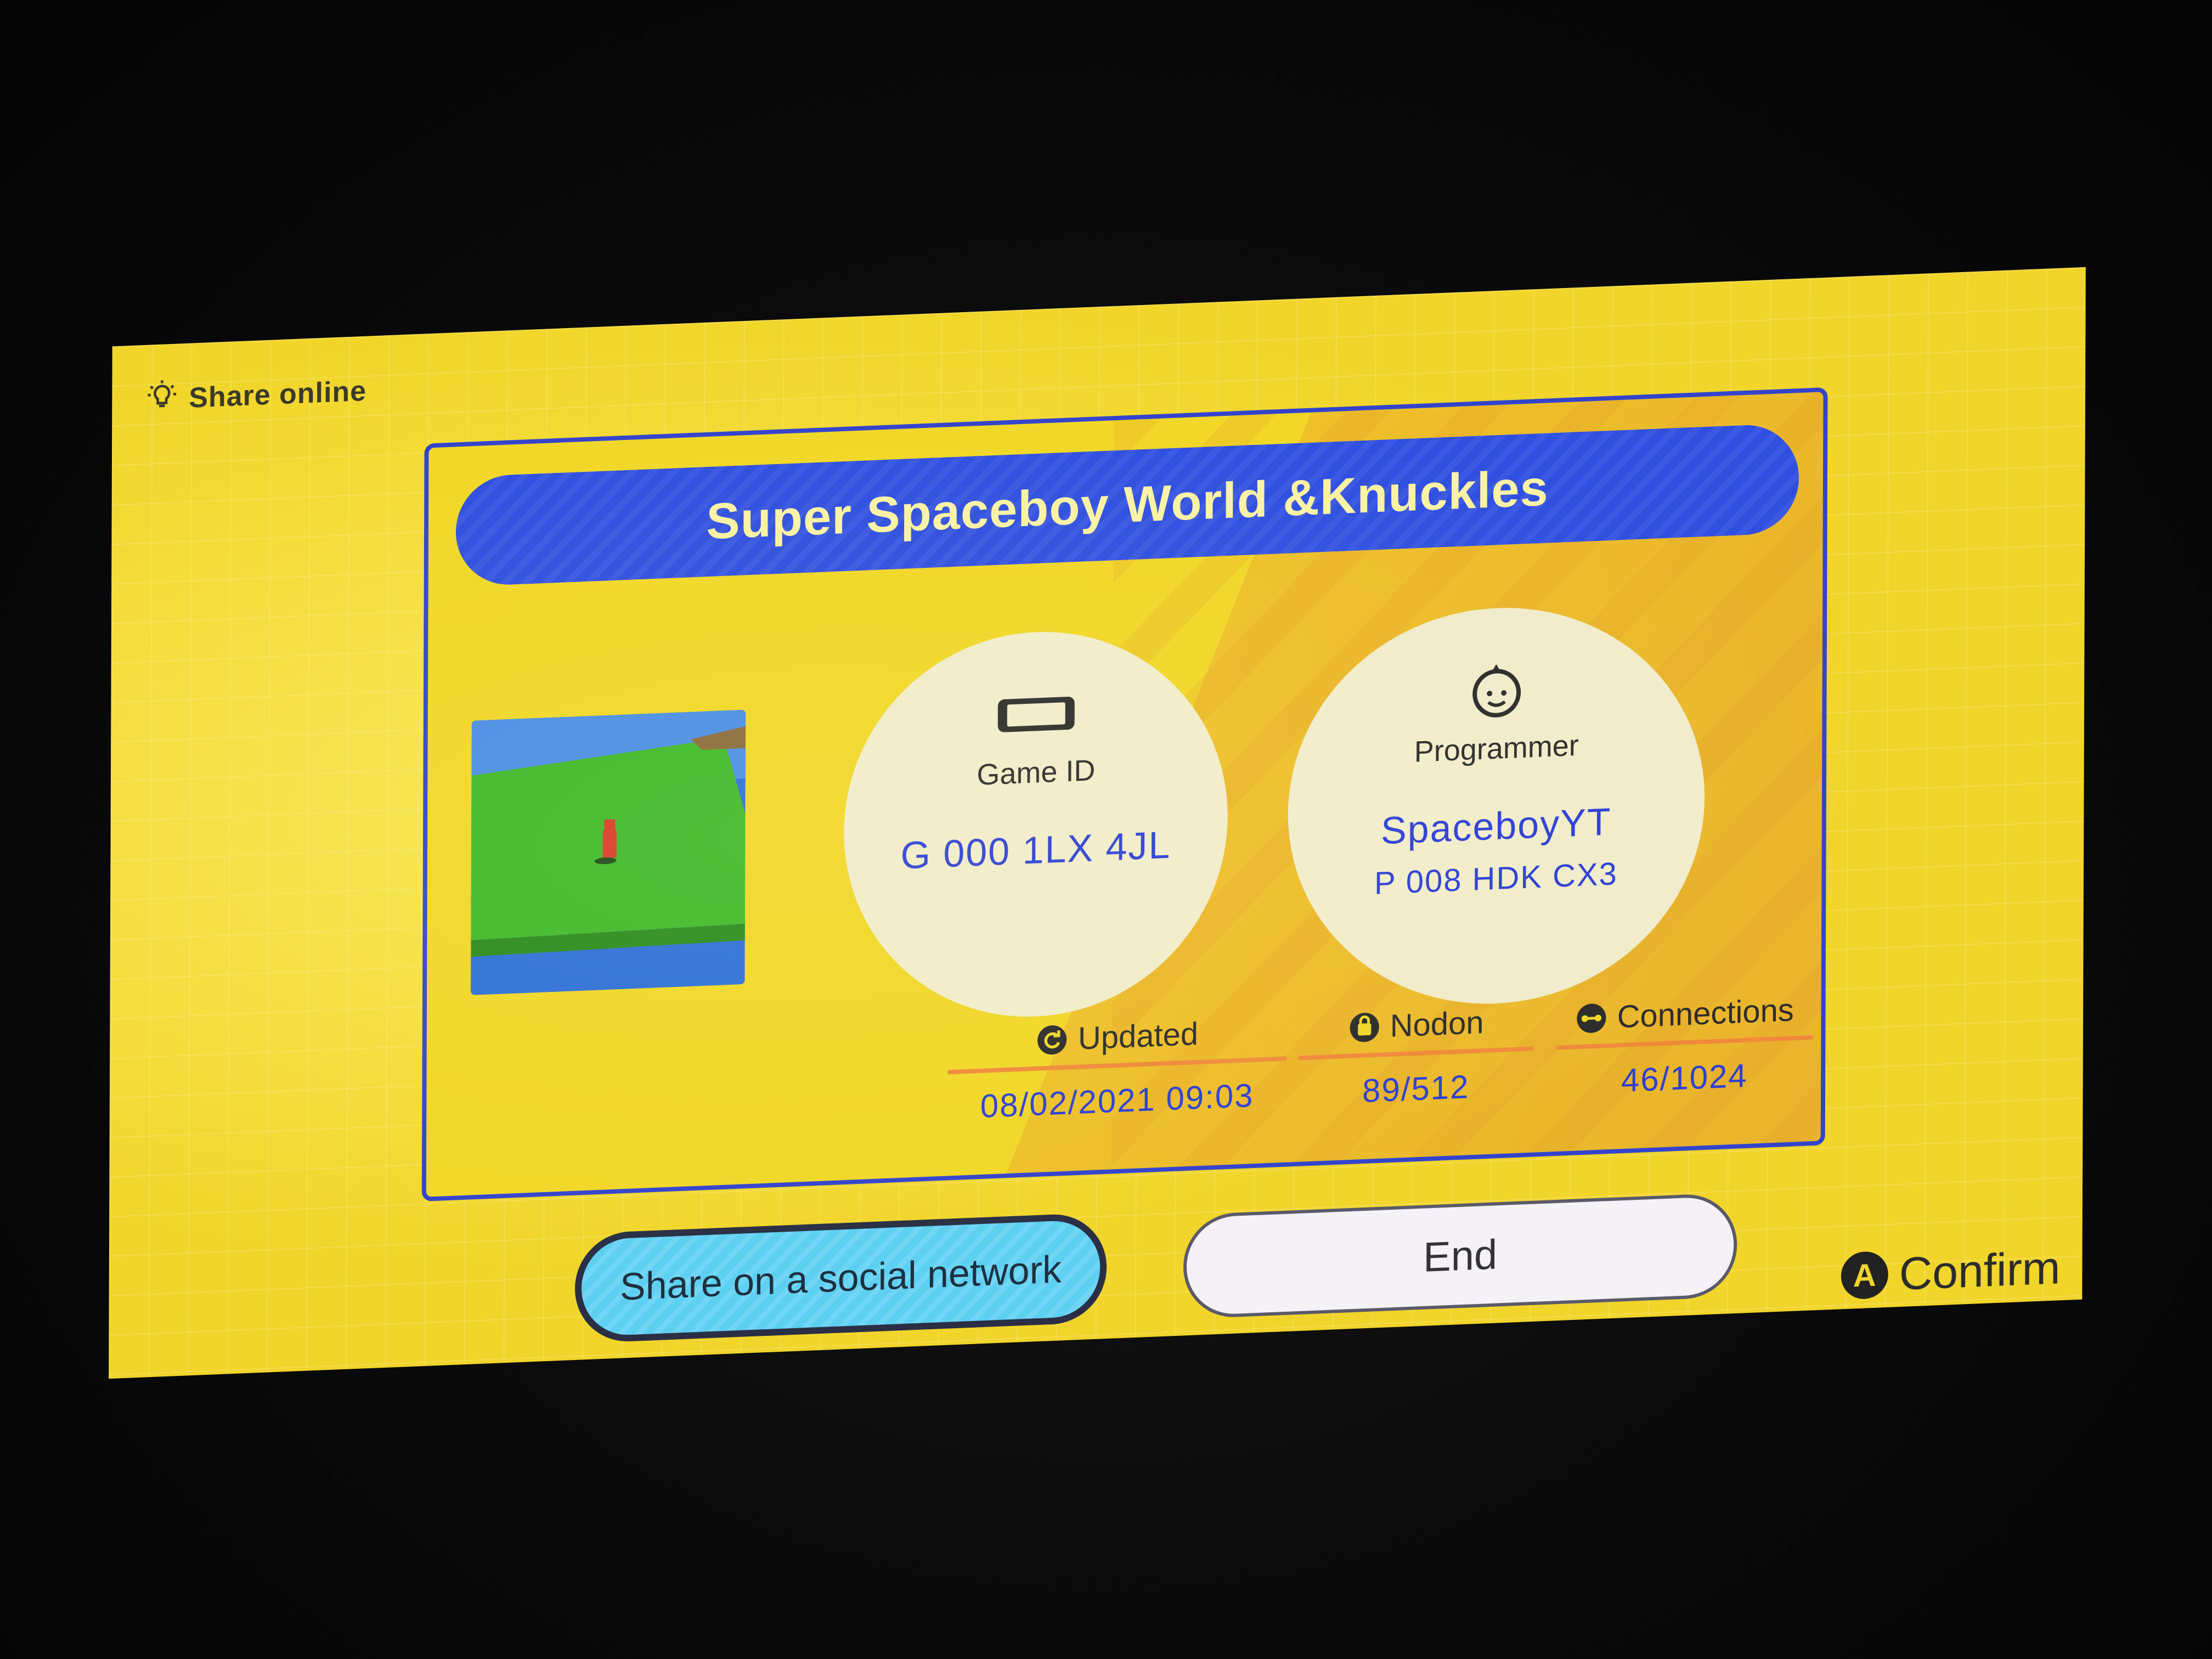 This screenshot has height=1659, width=2212. I want to click on game-id-value: G 000 1LX 4JL, so click(1035, 850).